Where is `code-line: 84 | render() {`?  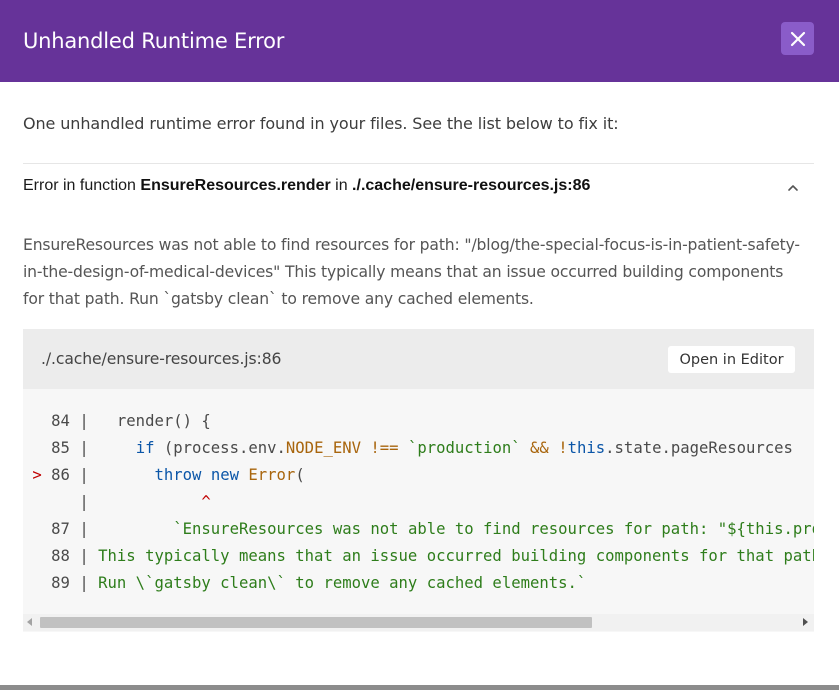 code-line: 84 | render() { is located at coordinates (117, 421).